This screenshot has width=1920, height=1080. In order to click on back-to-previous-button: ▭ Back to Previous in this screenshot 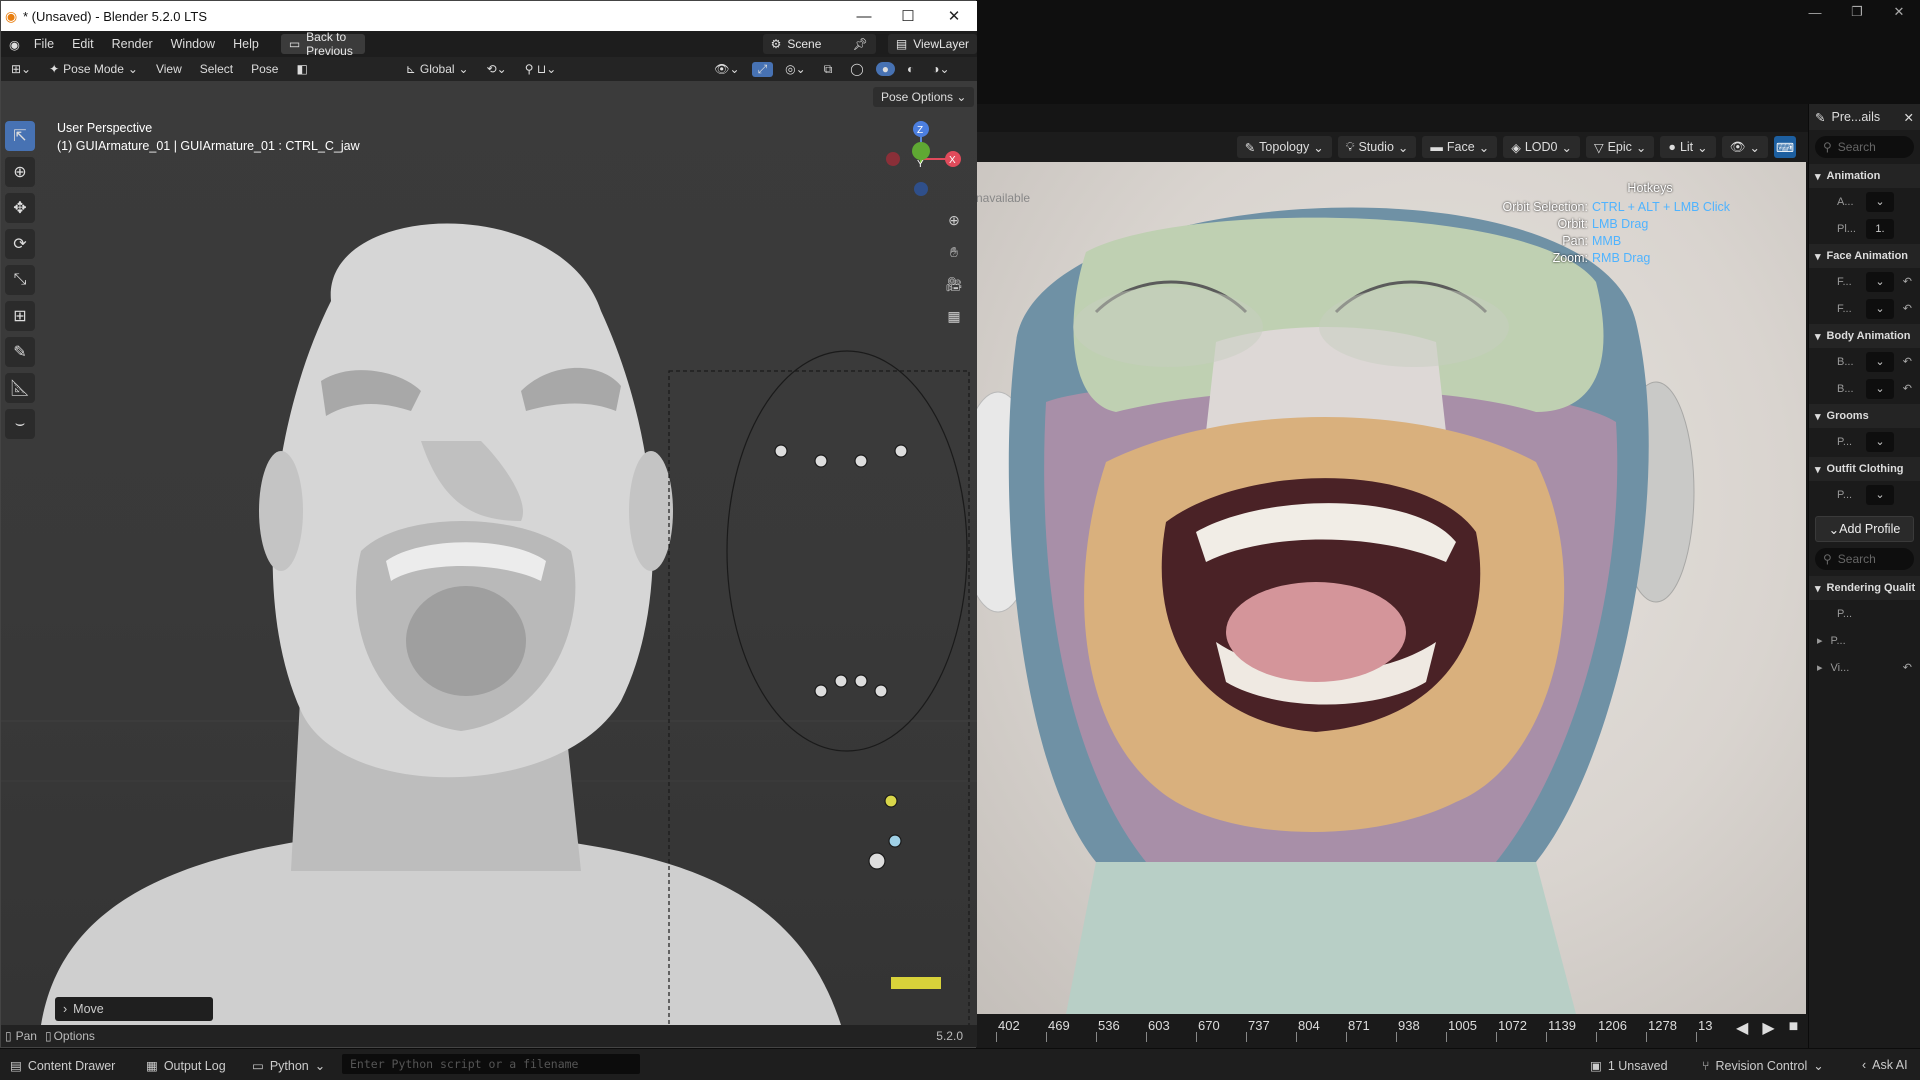, I will do `click(322, 44)`.